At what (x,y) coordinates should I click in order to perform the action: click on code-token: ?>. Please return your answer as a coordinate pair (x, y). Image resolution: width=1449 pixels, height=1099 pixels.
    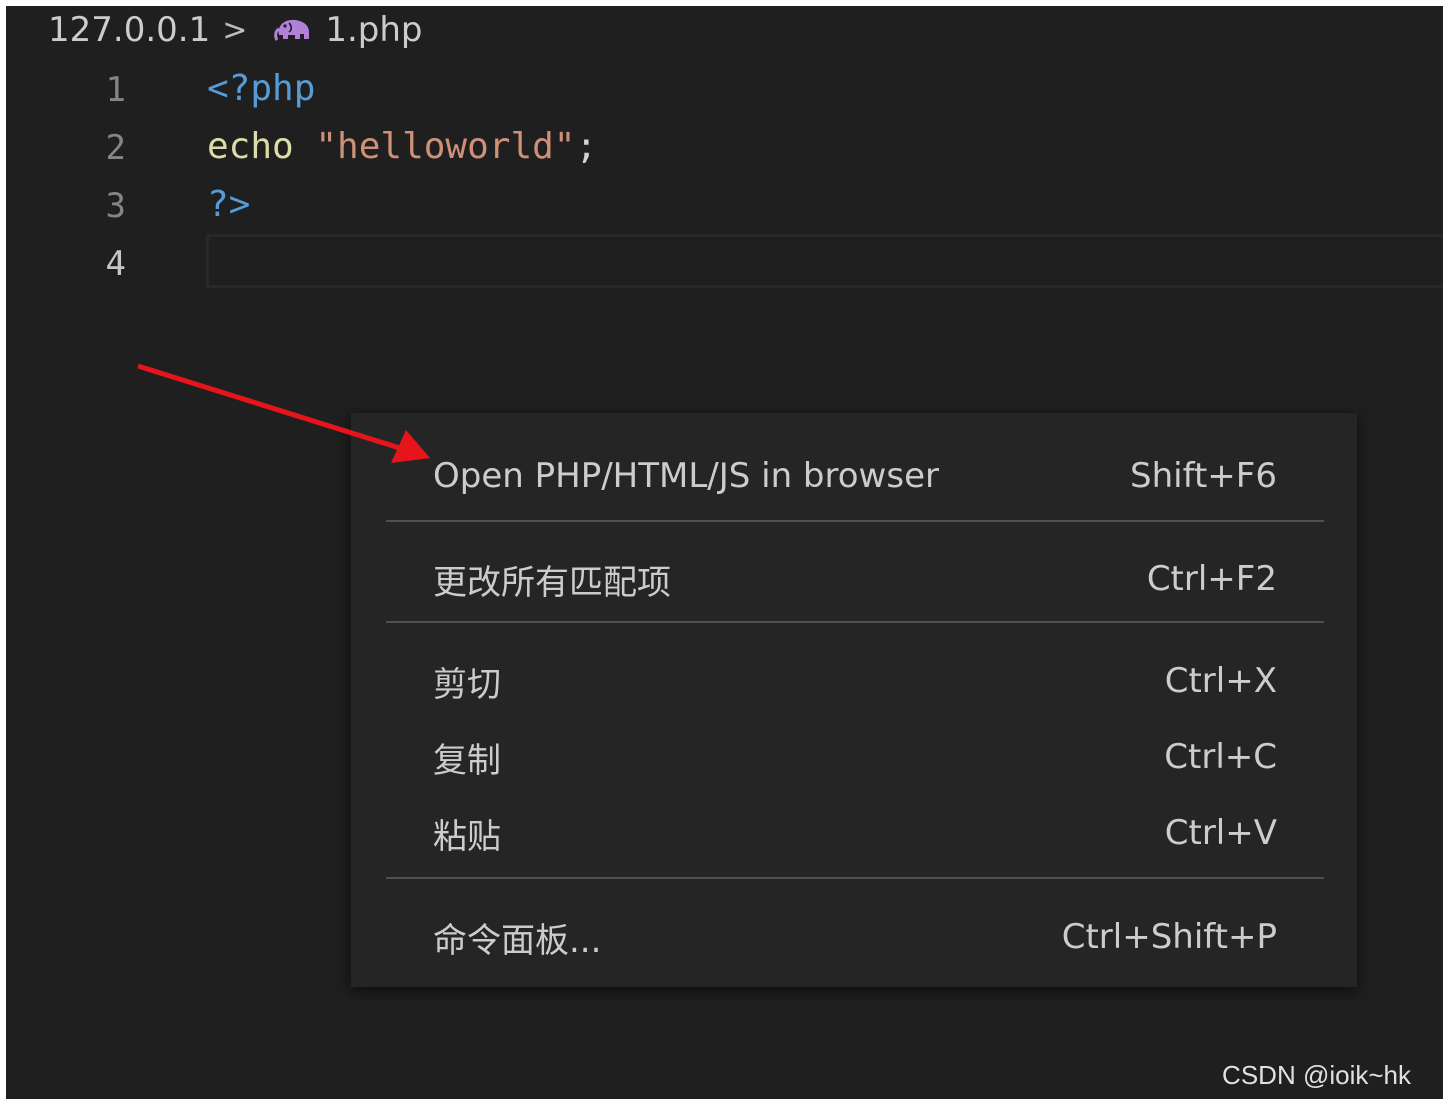
    Looking at the image, I should click on (229, 204).